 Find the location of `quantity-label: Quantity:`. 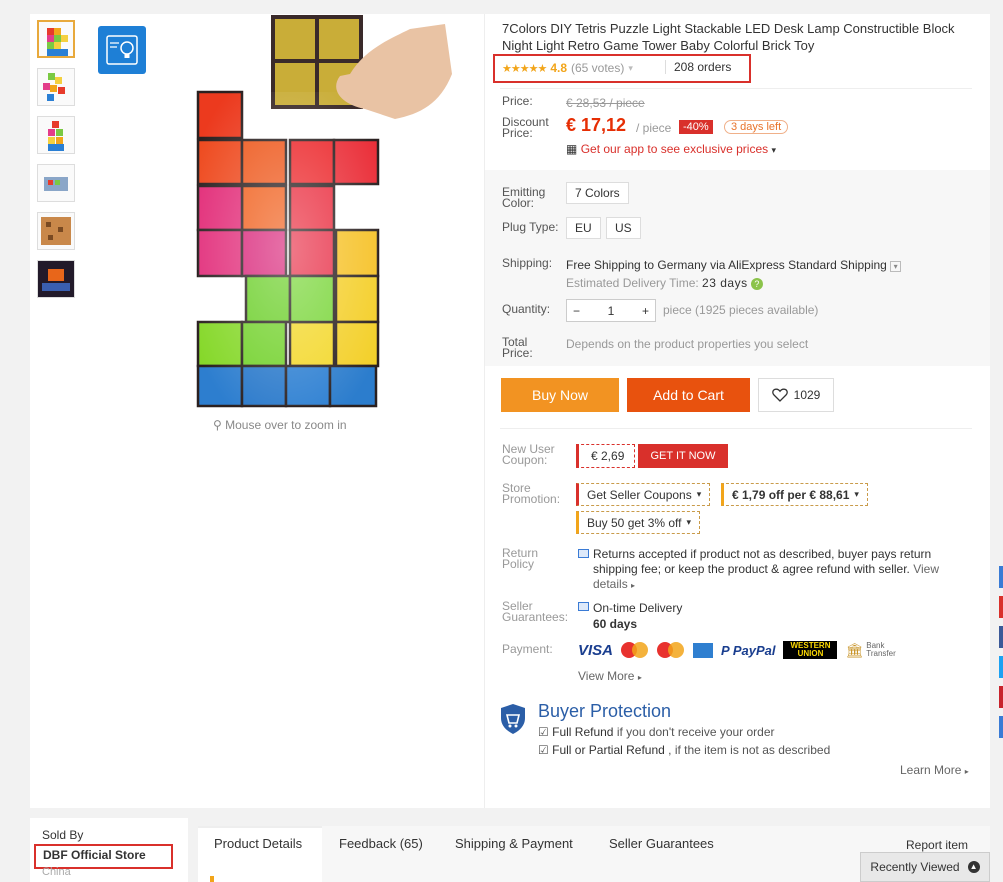

quantity-label: Quantity: is located at coordinates (526, 309).